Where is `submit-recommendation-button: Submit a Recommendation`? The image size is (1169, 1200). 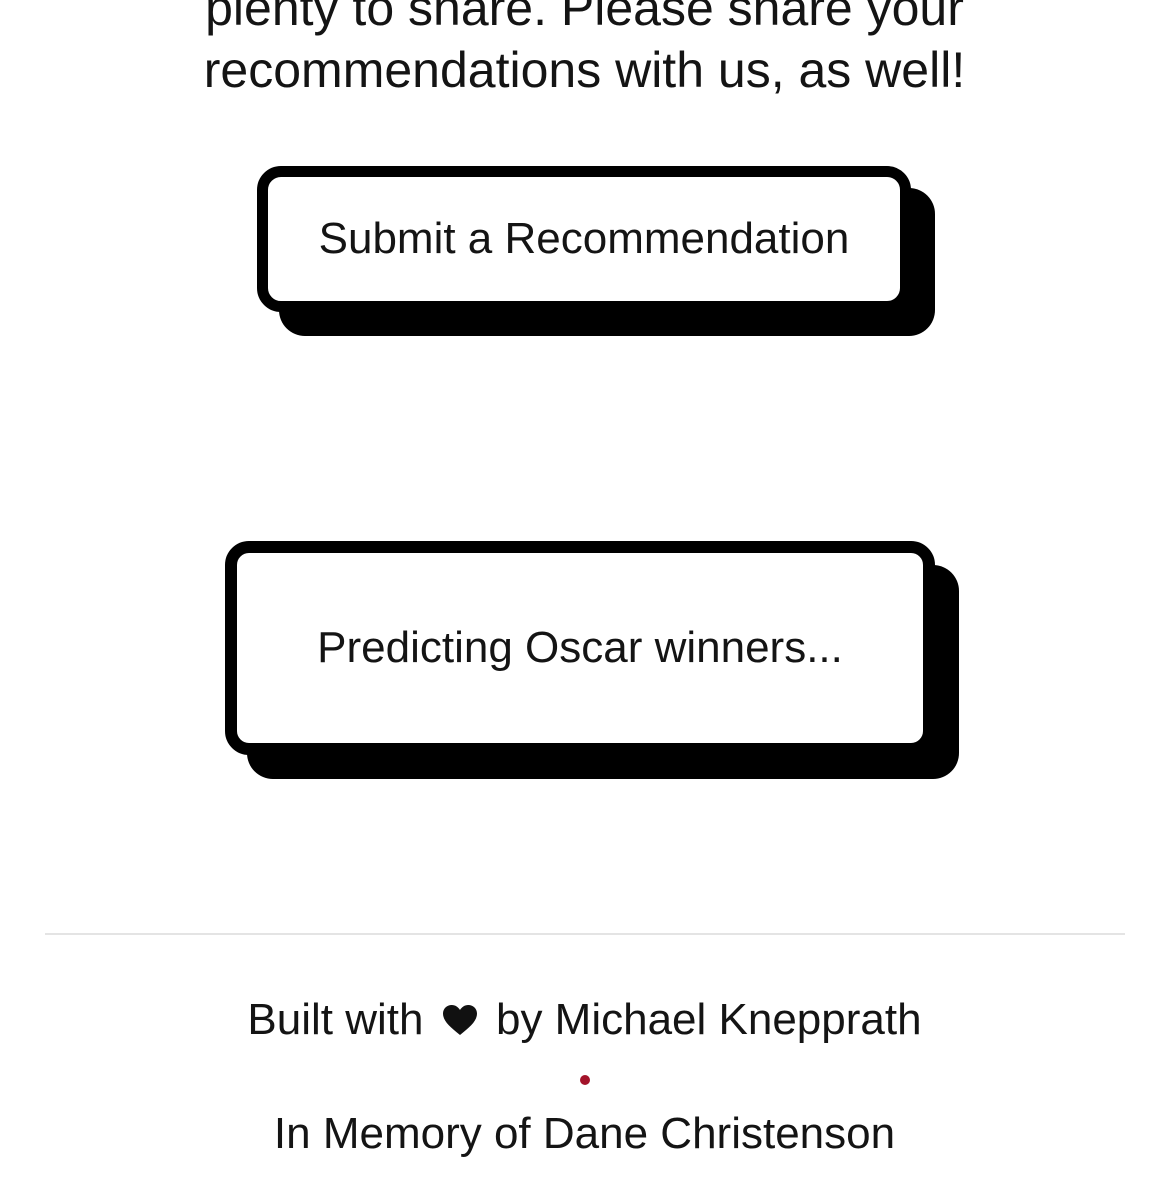 submit-recommendation-button: Submit a Recommendation is located at coordinates (584, 239).